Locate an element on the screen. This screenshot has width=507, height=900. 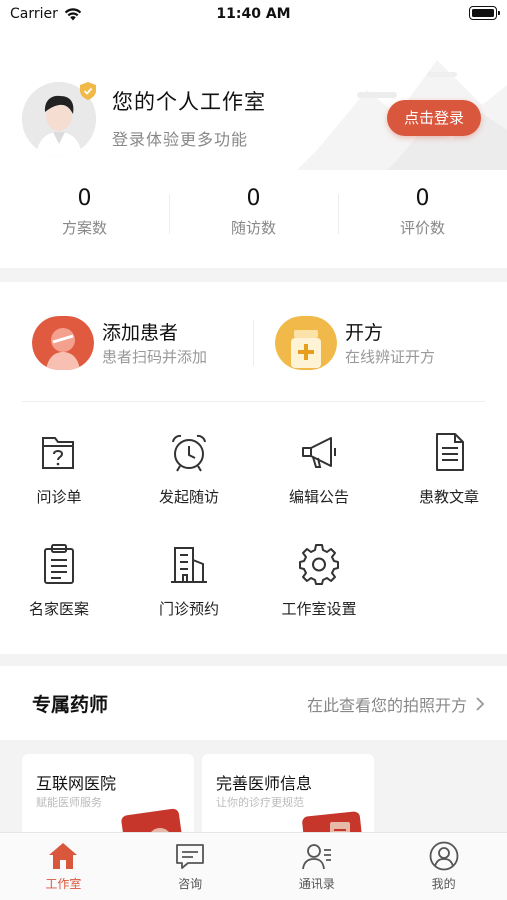
home-icon is located at coordinates (63, 856).